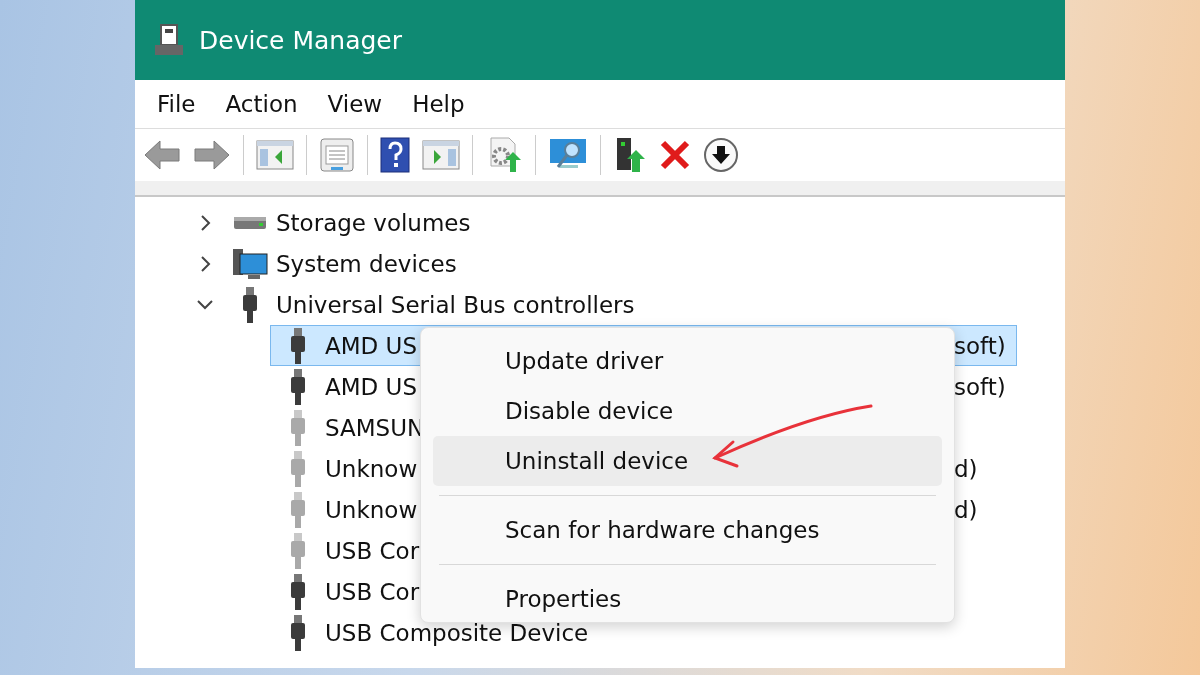 The height and width of the screenshot is (675, 1200). I want to click on device-name: USB Composite Device, so click(457, 632).